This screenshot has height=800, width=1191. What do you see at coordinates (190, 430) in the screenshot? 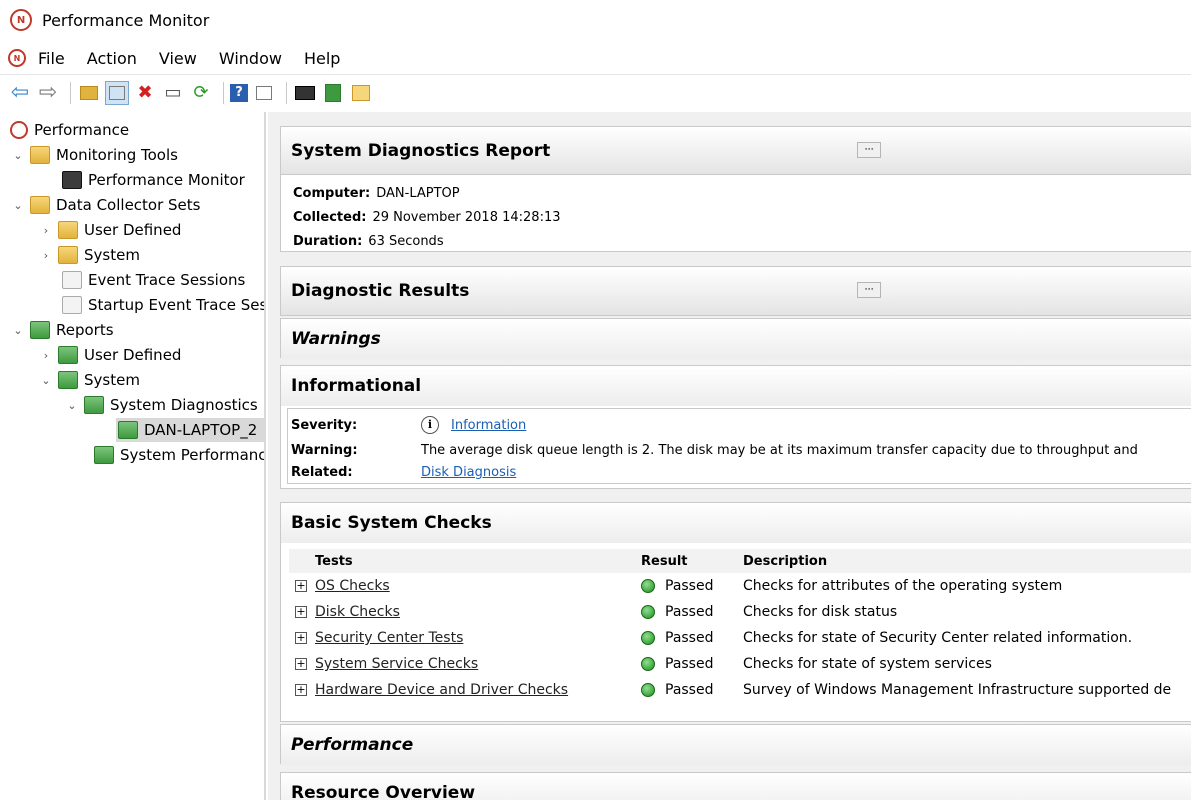
I see `tree-item-dan-laptop-report: DAN-LAPTOP_2` at bounding box center [190, 430].